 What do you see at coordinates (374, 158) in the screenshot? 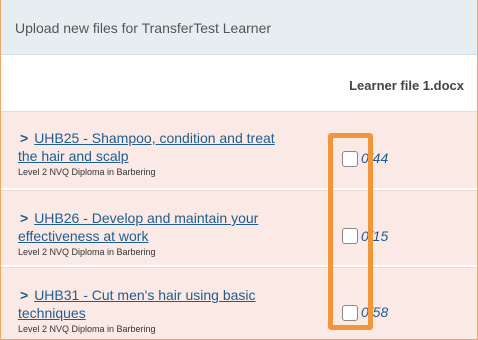
I see `criteria-count: 0/44` at bounding box center [374, 158].